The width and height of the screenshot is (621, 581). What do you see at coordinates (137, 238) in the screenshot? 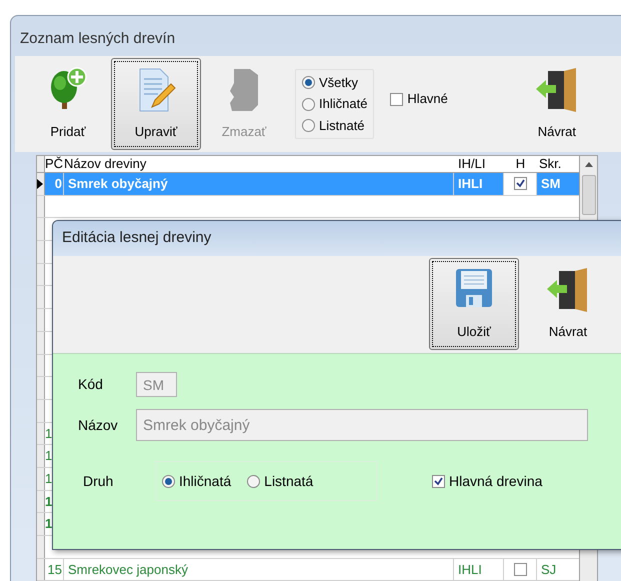
I see `dialog-title: Editácia lesnej dreviny` at bounding box center [137, 238].